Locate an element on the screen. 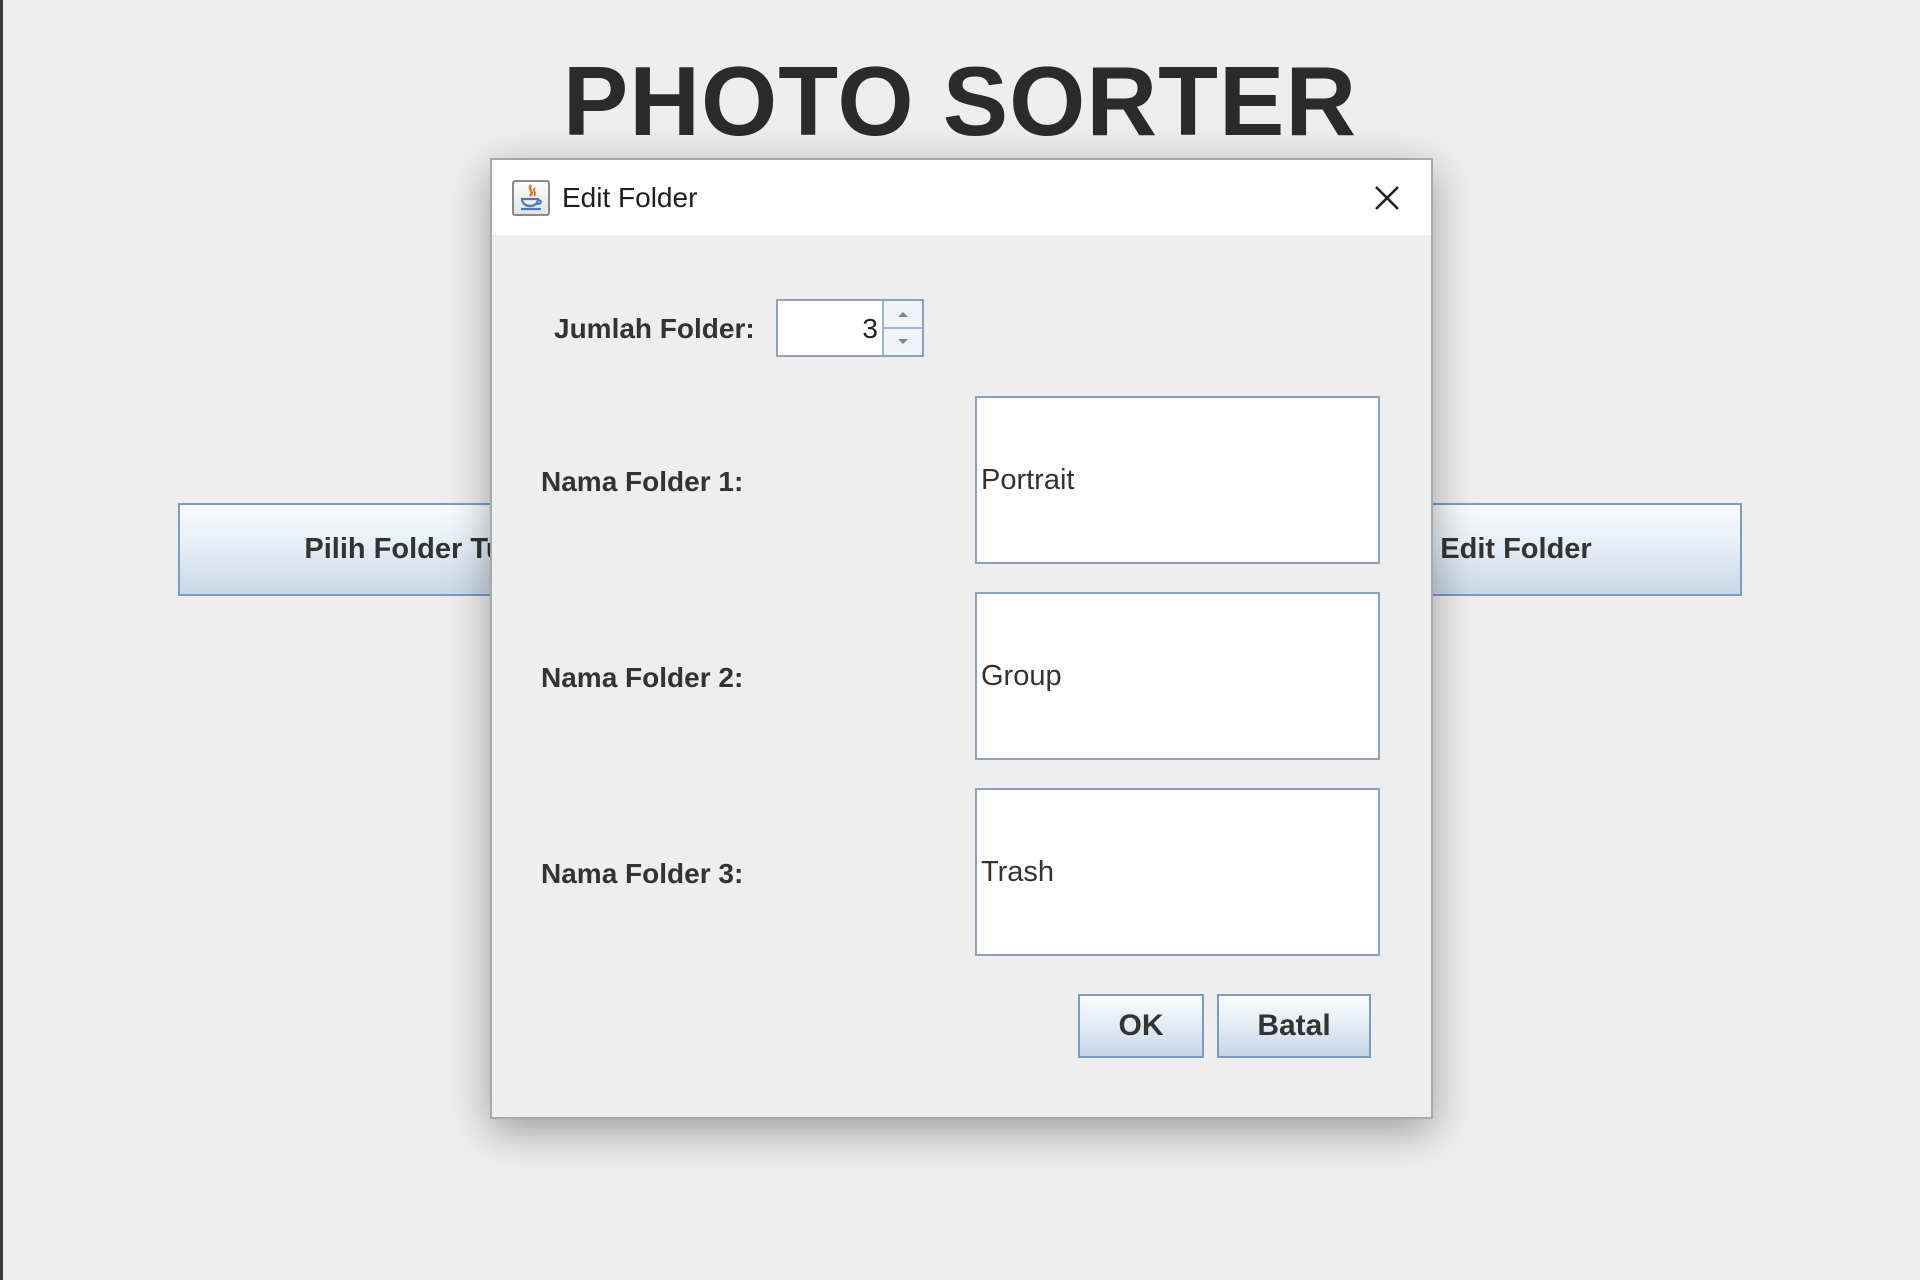 Image resolution: width=1920 pixels, height=1280 pixels. chevron-up-icon is located at coordinates (903, 314).